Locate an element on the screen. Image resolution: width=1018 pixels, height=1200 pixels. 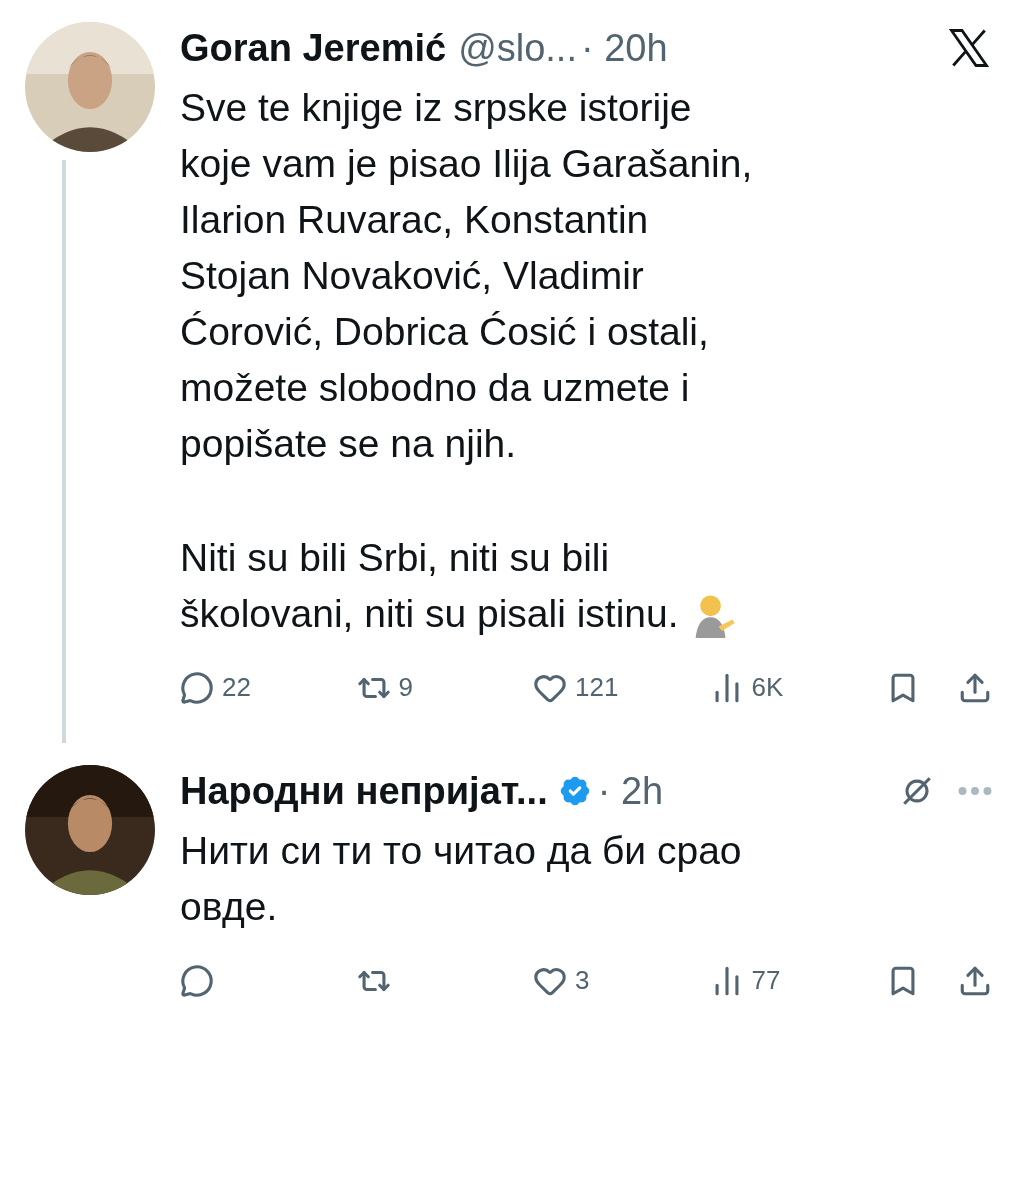
post-text: Нити си ти то читао да би срао овде. is located at coordinates (461, 879).